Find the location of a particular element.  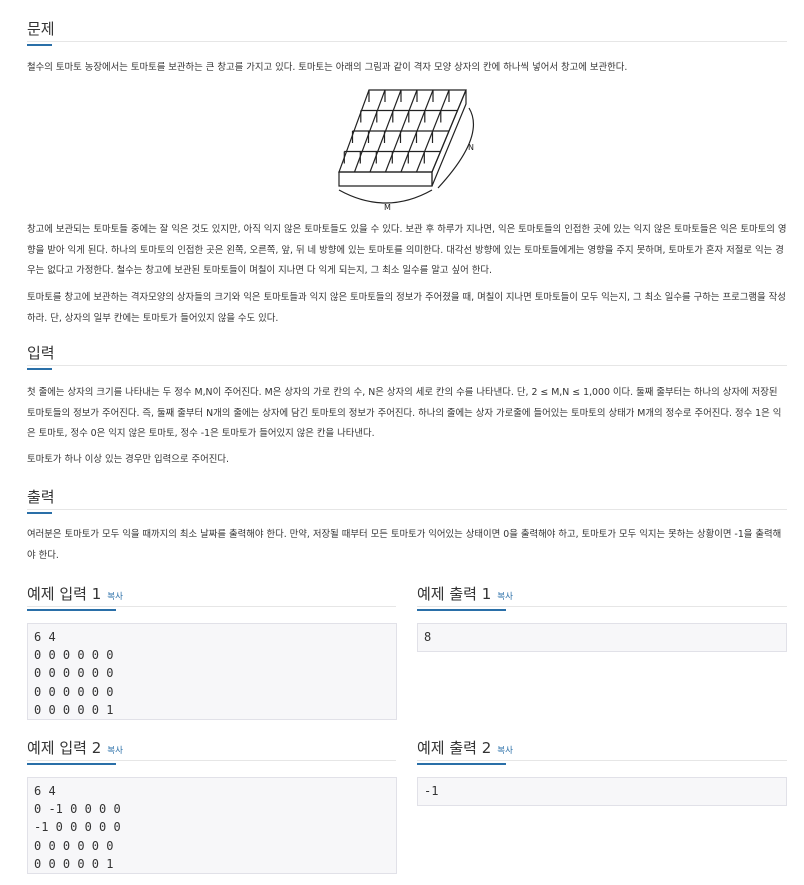

sample-output-2-code: -1 is located at coordinates (602, 791).